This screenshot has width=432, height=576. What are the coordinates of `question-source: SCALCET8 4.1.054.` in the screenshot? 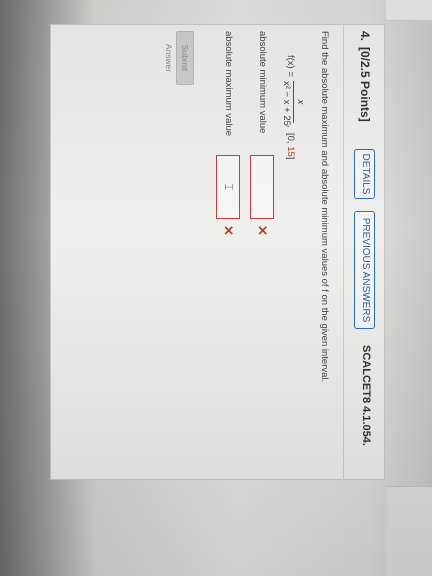 It's located at (366, 395).